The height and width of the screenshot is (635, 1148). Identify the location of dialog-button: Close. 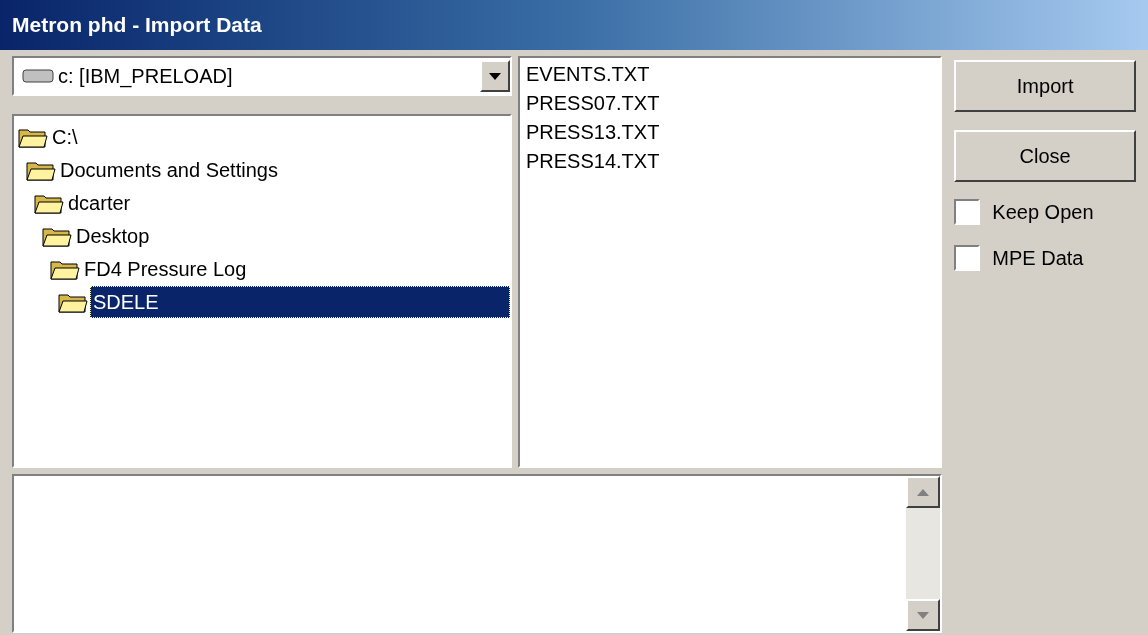
(1045, 156).